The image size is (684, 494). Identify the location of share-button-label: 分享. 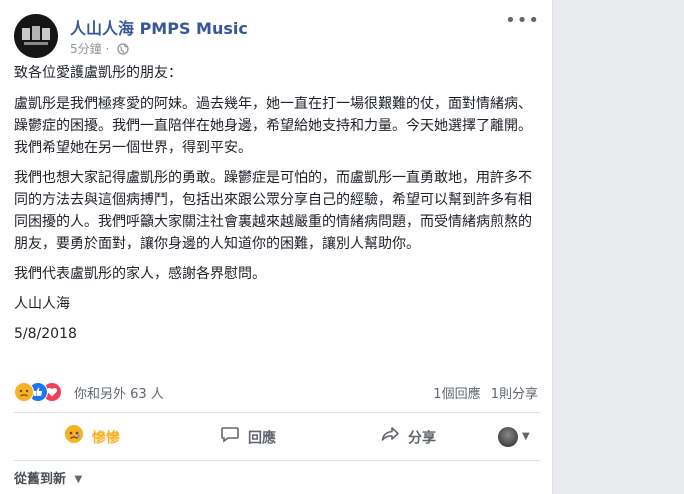
(422, 438).